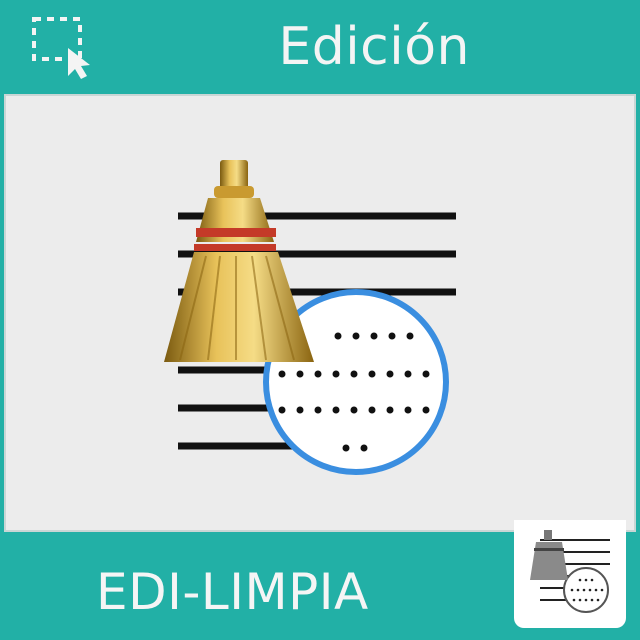  I want to click on category-title: Edición, so click(374, 47).